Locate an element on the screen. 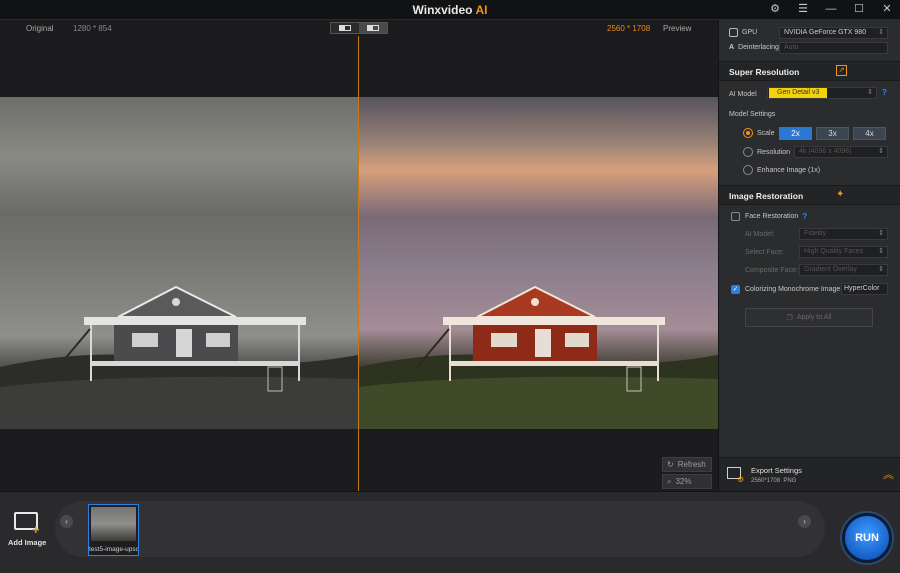 The width and height of the screenshot is (900, 573). deinterlacing-icon: A is located at coordinates (732, 47).